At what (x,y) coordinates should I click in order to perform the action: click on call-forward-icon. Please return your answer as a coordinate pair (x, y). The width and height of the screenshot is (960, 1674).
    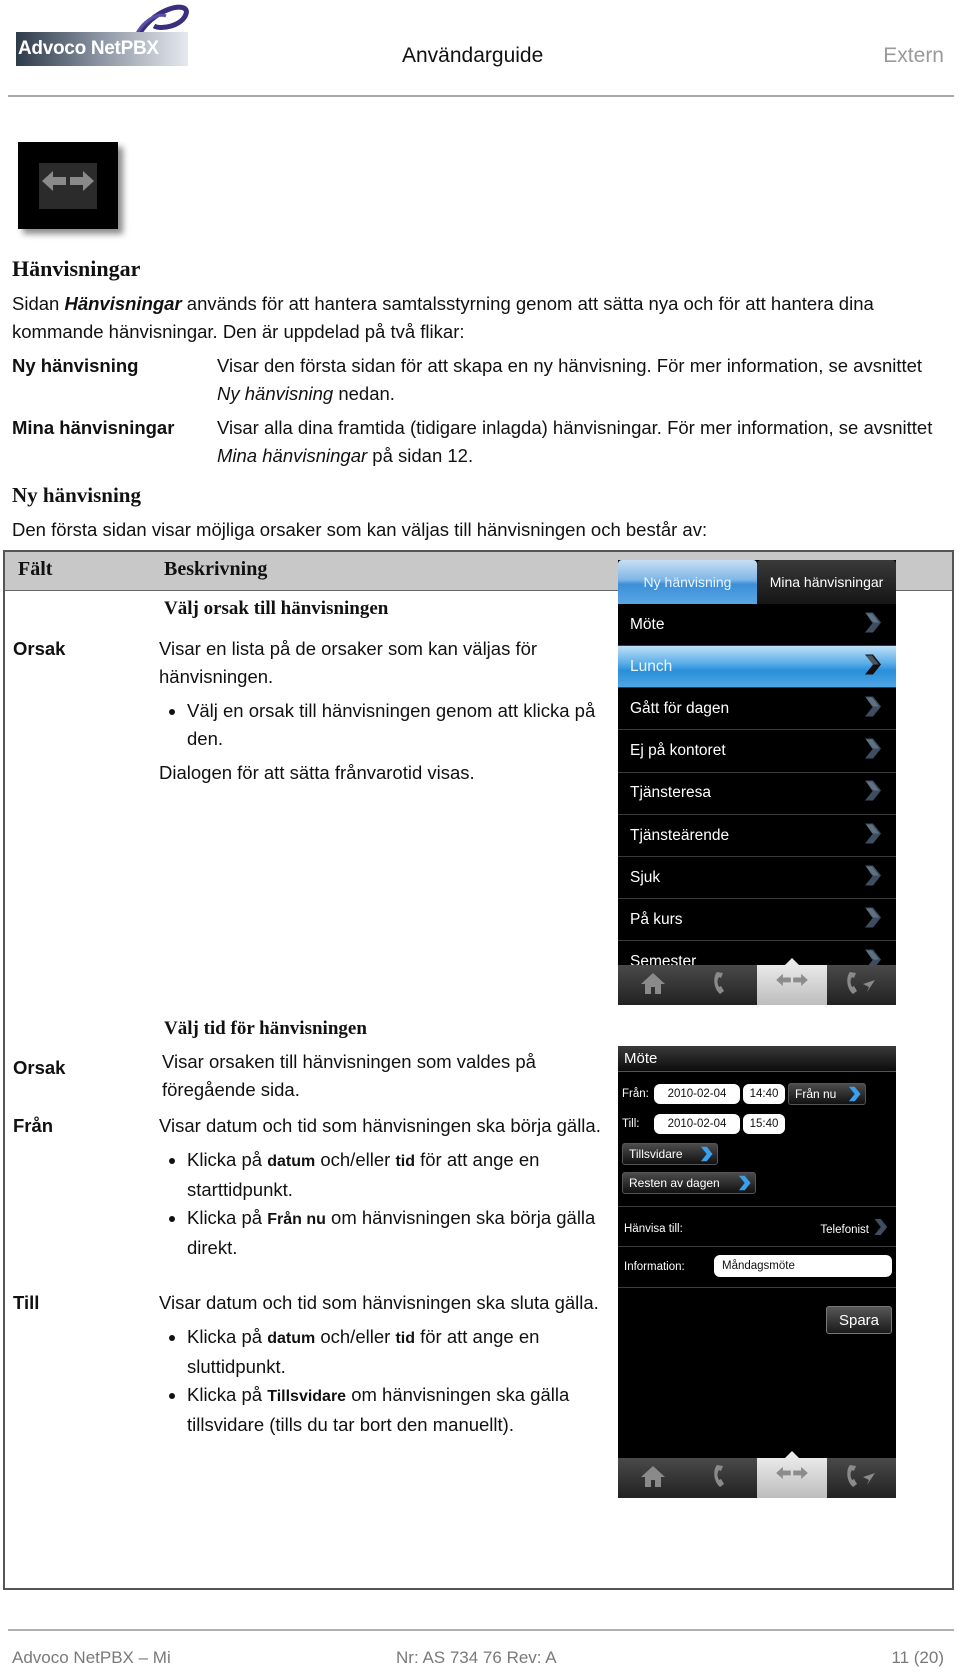
    Looking at the image, I should click on (861, 1478).